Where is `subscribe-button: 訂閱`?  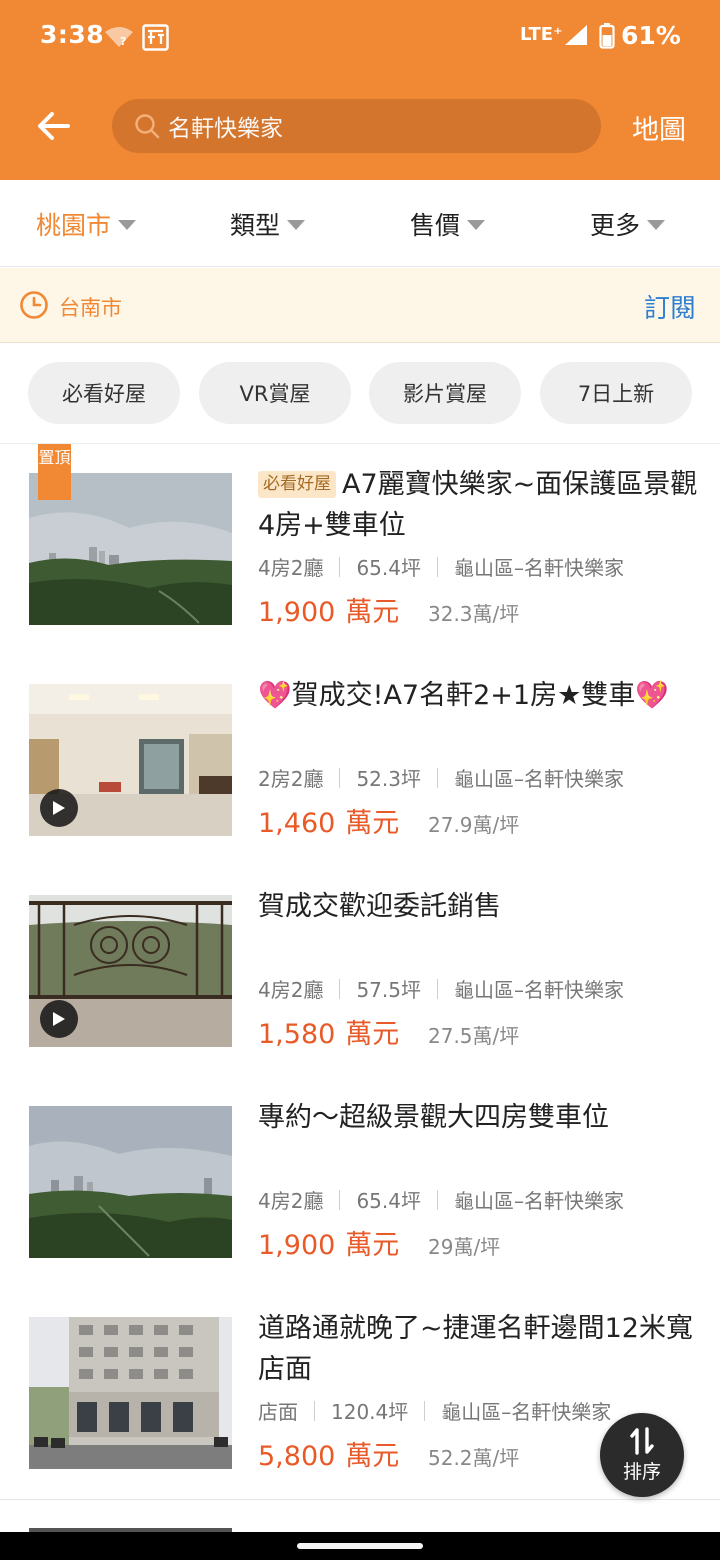 subscribe-button: 訂閱 is located at coordinates (670, 306).